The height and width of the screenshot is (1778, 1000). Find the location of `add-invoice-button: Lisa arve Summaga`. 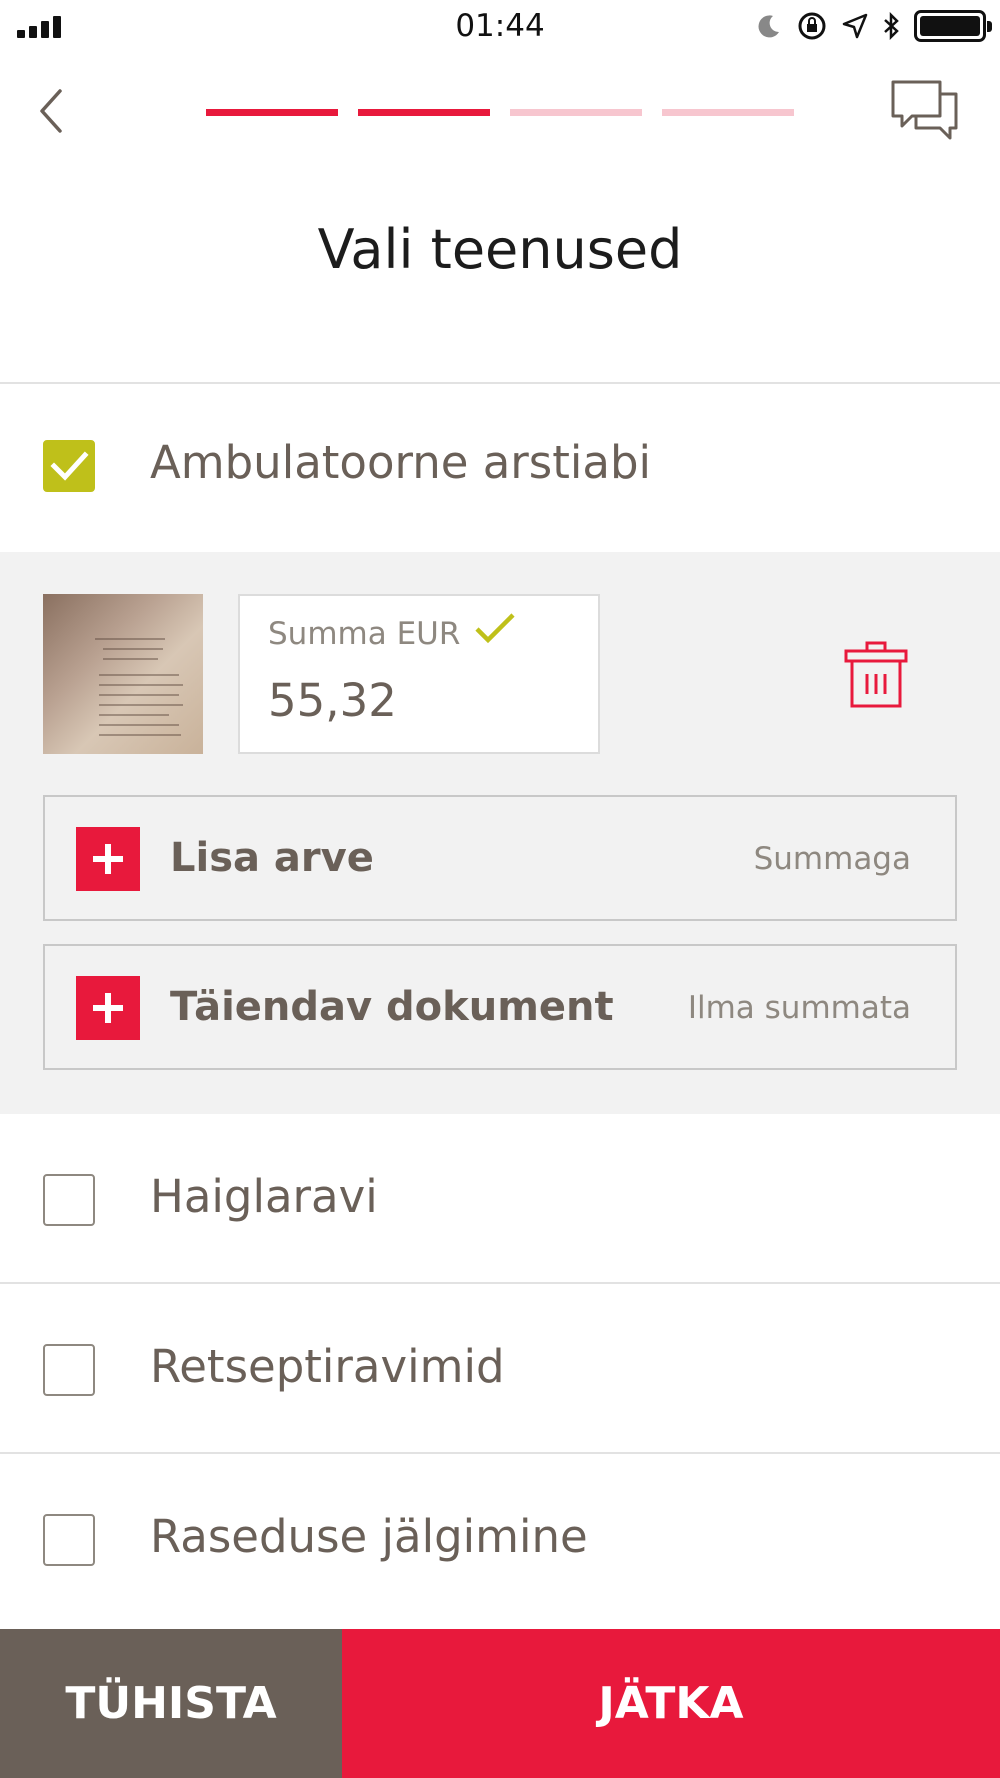

add-invoice-button: Lisa arve Summaga is located at coordinates (500, 858).